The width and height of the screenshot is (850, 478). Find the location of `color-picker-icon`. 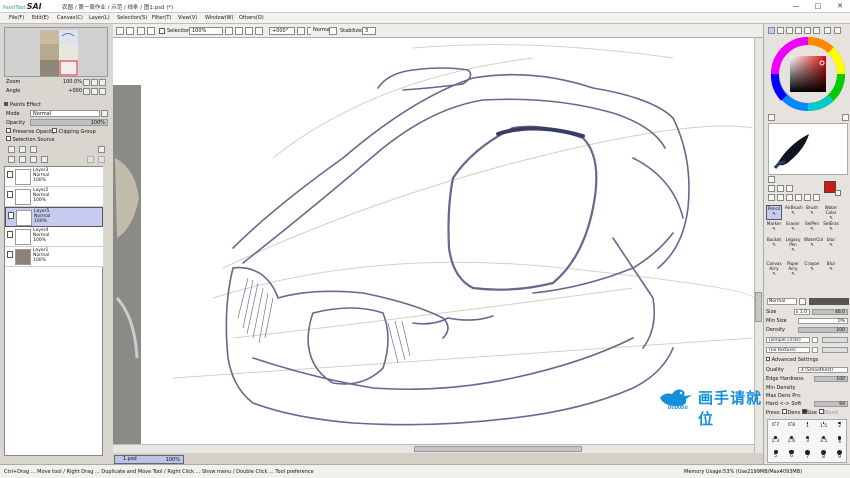

color-picker-icon is located at coordinates (816, 197).